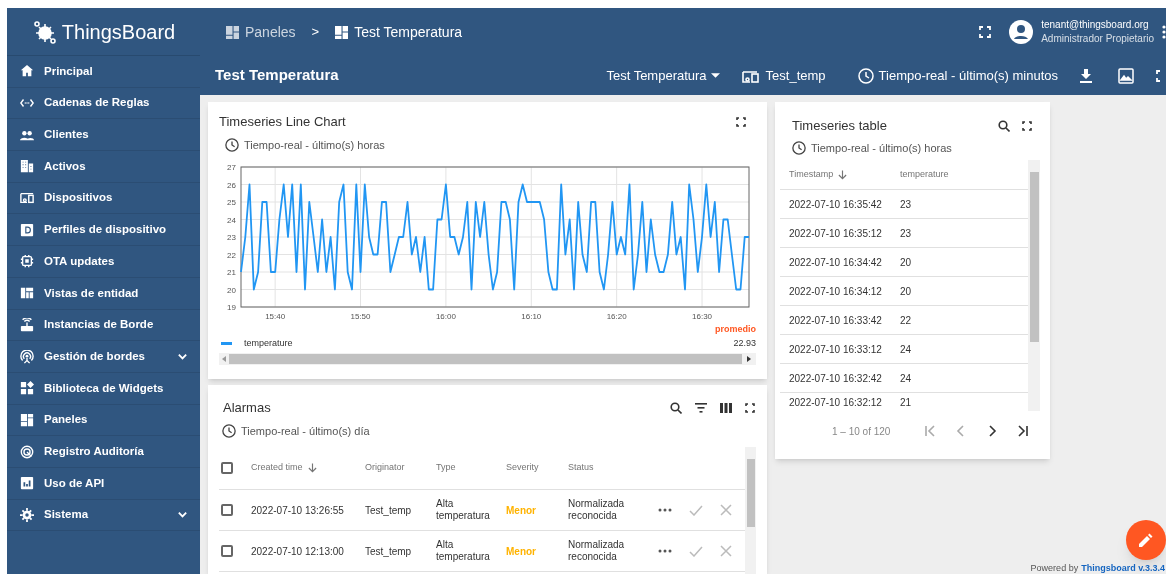  I want to click on sidebar-item: Gestión de bordes, so click(103, 357).